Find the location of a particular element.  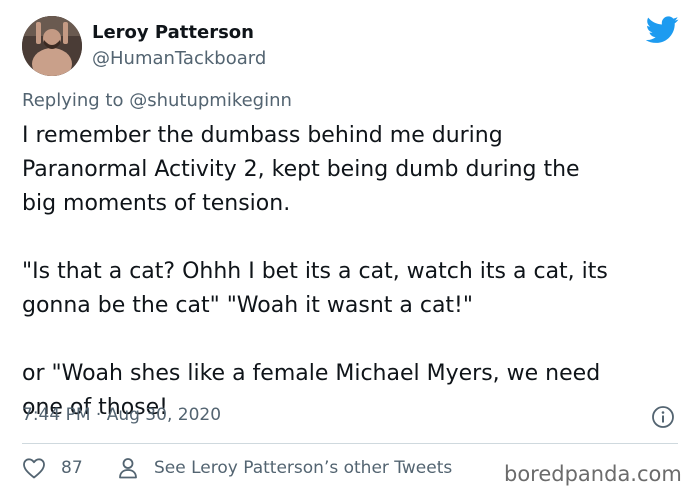

info-icon is located at coordinates (663, 417).